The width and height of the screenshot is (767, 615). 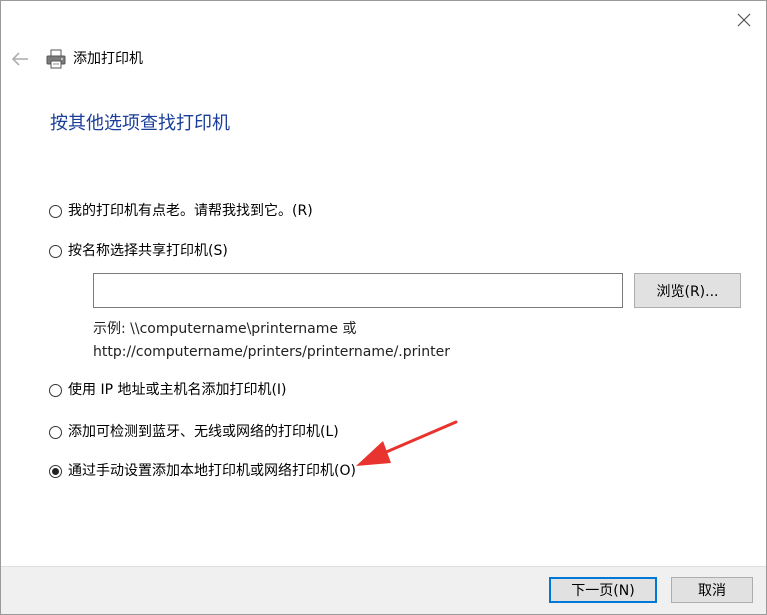 I want to click on option-ip-address: 使用 IP 地址或主机名添加打印机(I), so click(x=168, y=390).